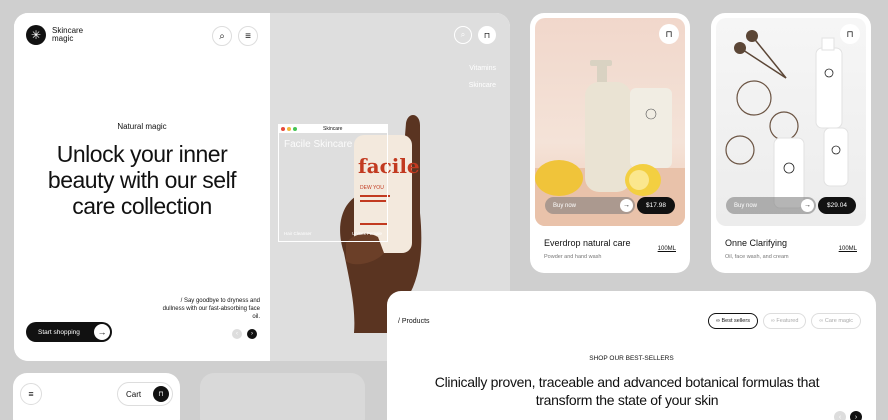  What do you see at coordinates (298, 233) in the screenshot?
I see `browser-foot-left: Hair Cleanser` at bounding box center [298, 233].